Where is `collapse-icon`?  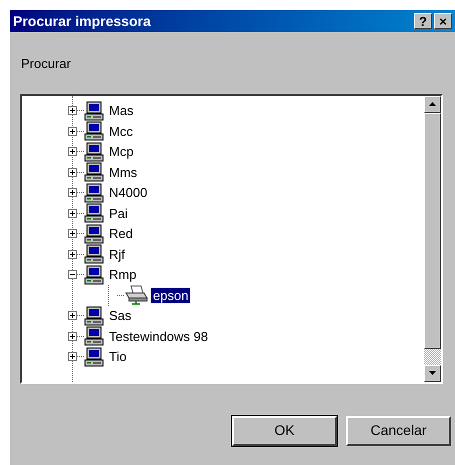 collapse-icon is located at coordinates (72, 275).